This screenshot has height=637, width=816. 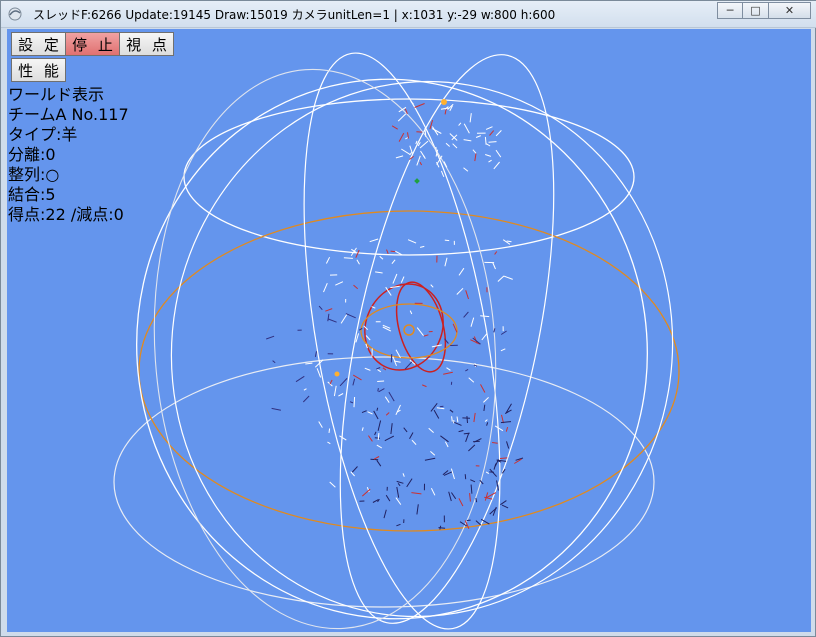 What do you see at coordinates (756, 10) in the screenshot?
I see `maximize-button: □` at bounding box center [756, 10].